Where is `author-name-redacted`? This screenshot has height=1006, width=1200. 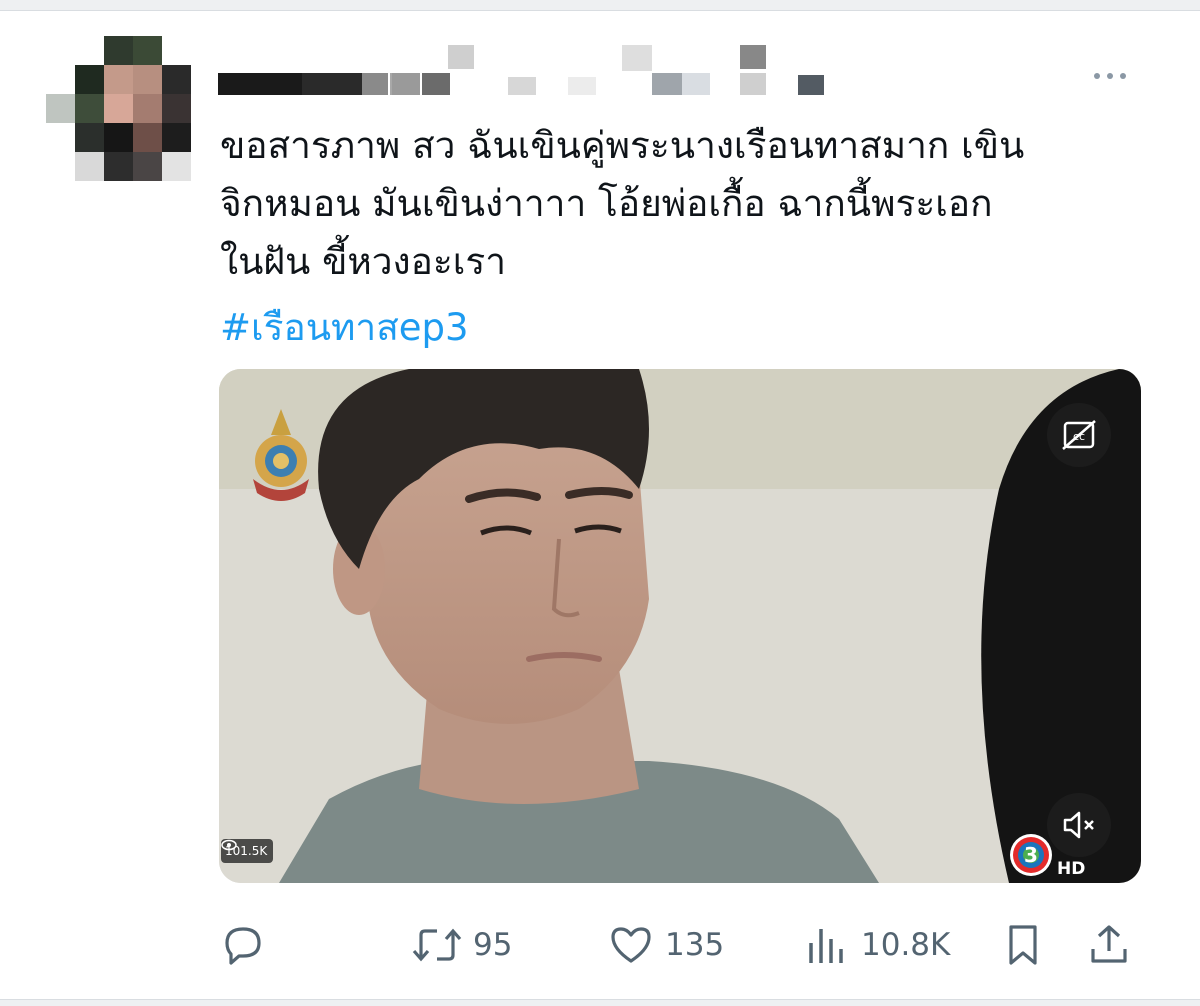 author-name-redacted is located at coordinates (528, 72).